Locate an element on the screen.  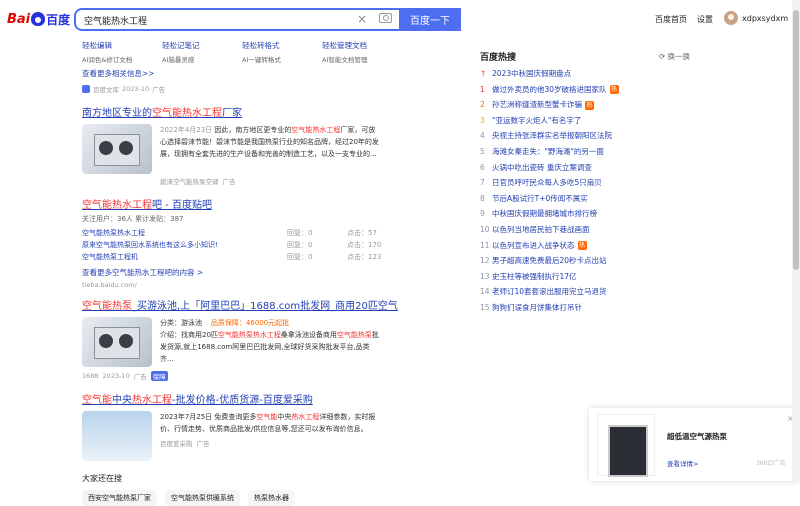
username: xdpxsydxm is located at coordinates (765, 18).